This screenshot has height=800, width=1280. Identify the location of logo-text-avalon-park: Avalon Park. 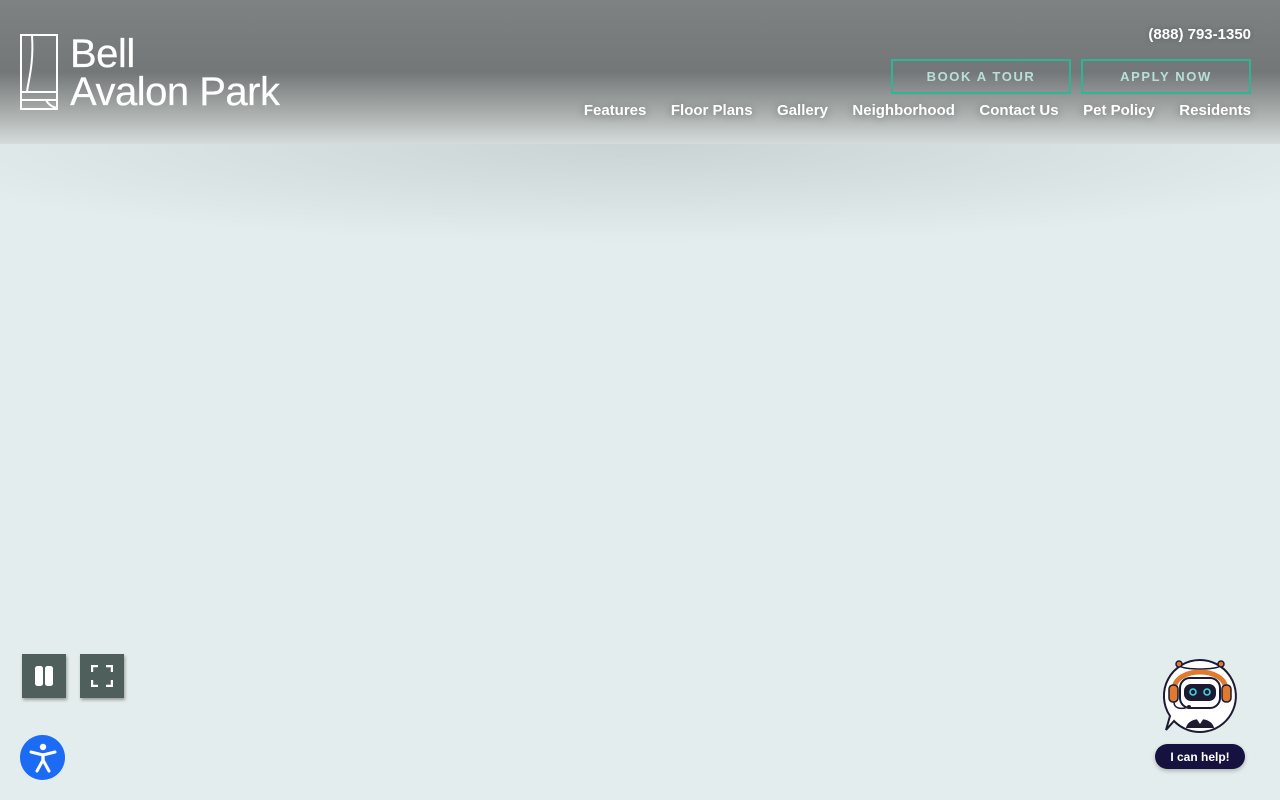
(175, 92).